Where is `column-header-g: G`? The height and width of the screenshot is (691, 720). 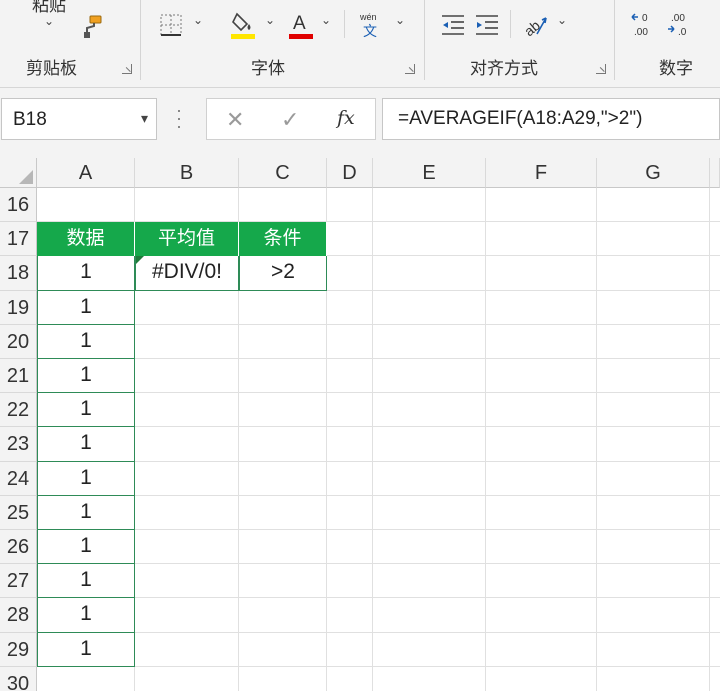 column-header-g: G is located at coordinates (653, 173).